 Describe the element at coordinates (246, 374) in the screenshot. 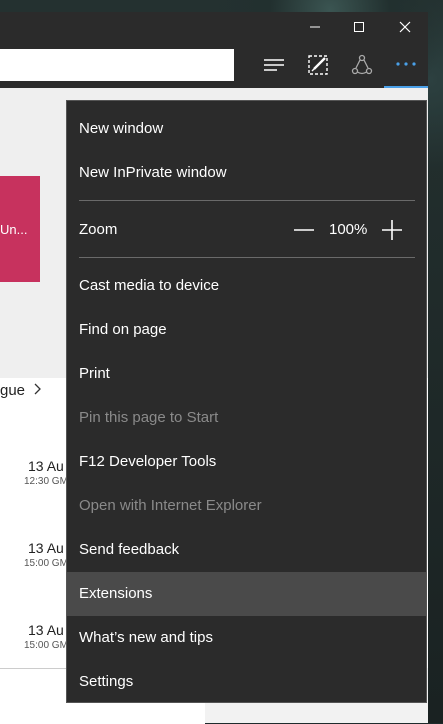

I see `menu-item-print: Print` at that location.